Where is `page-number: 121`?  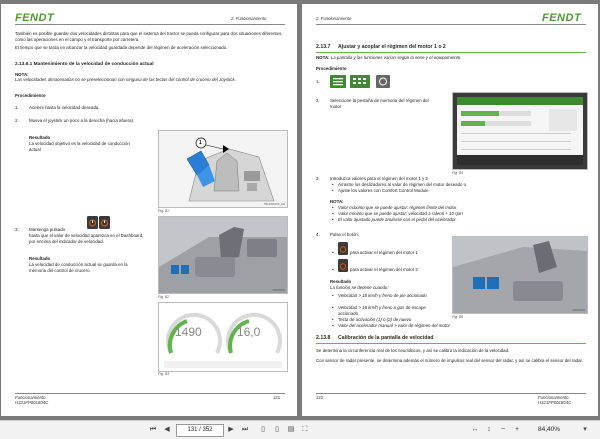 page-number: 121 is located at coordinates (277, 397).